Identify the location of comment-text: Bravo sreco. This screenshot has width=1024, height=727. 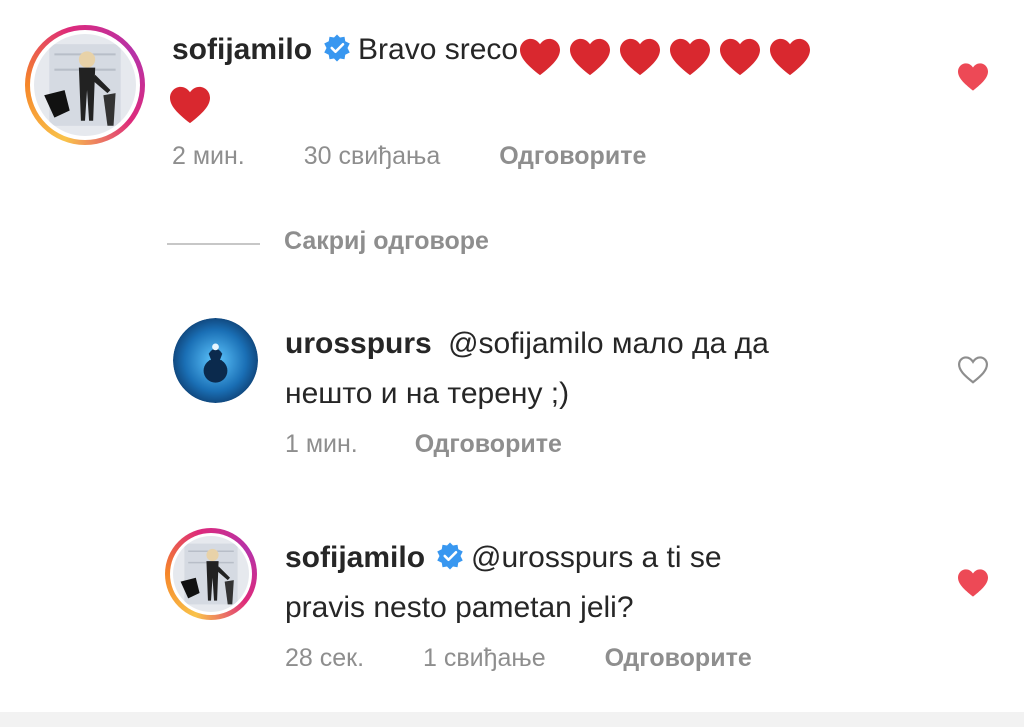
(438, 49).